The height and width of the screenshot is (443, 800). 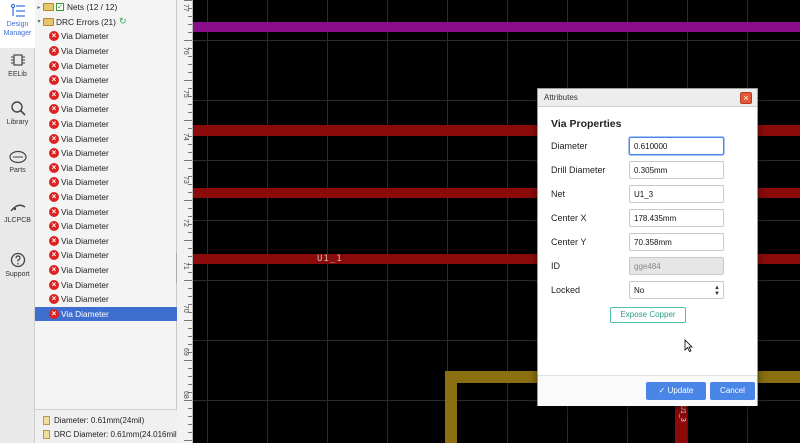 What do you see at coordinates (676, 218) in the screenshot?
I see `center-x-input` at bounding box center [676, 218].